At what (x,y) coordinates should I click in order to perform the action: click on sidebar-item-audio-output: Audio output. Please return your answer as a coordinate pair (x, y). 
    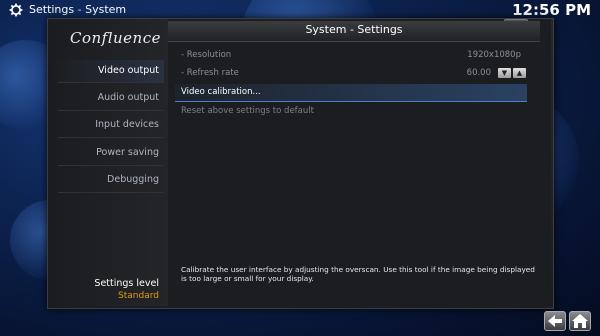
    Looking at the image, I should click on (106, 98).